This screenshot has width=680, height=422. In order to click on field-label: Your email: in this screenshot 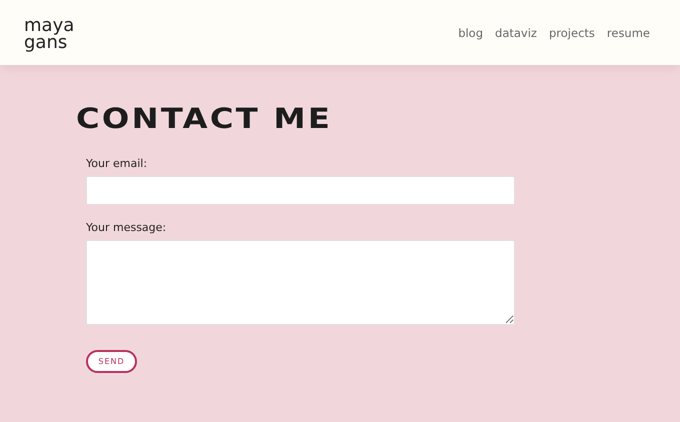, I will do `click(117, 163)`.